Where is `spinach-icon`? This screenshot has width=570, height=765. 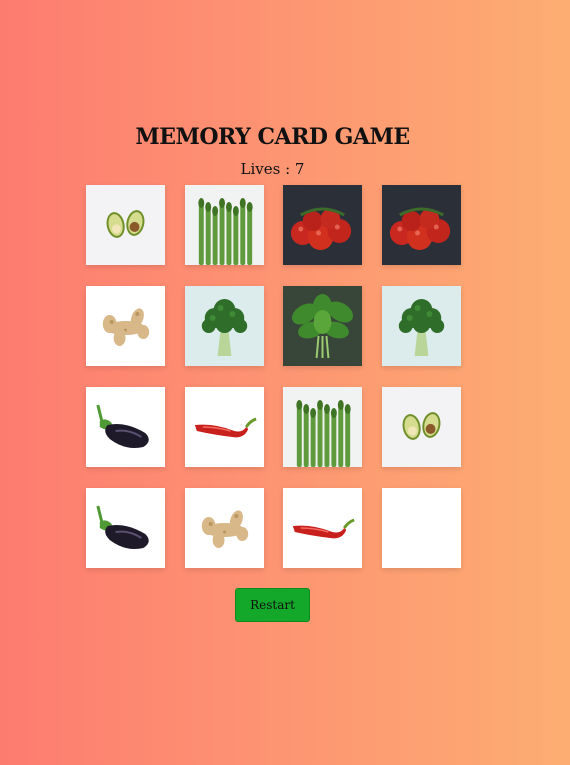 spinach-icon is located at coordinates (322, 326).